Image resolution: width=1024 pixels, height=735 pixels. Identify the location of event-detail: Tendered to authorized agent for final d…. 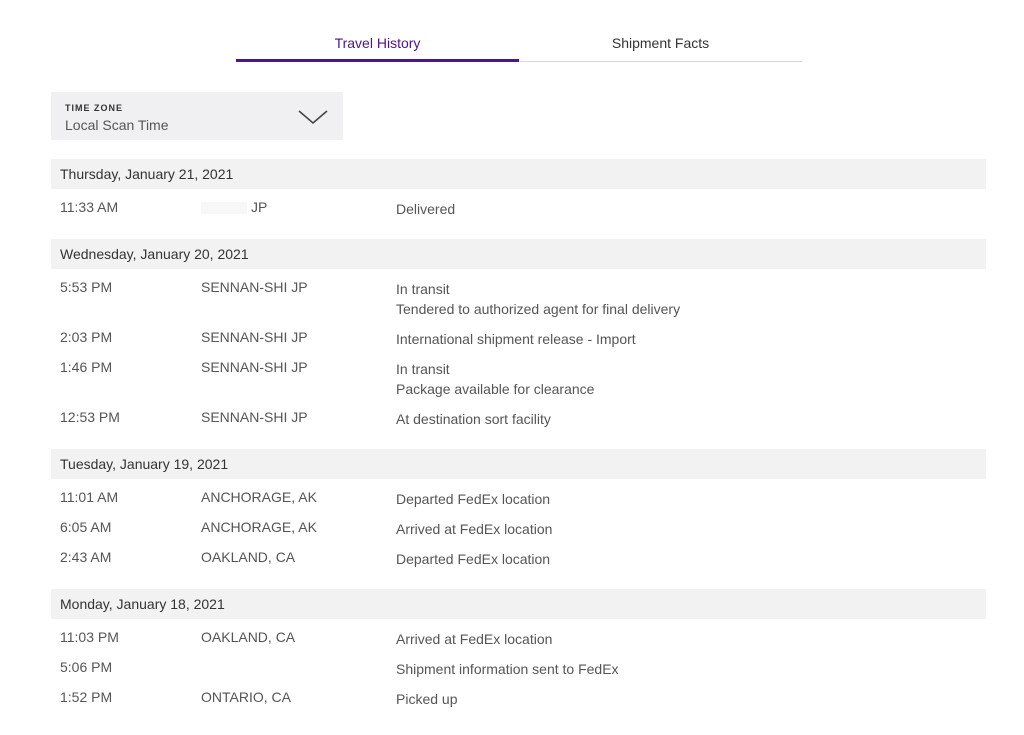
(538, 309).